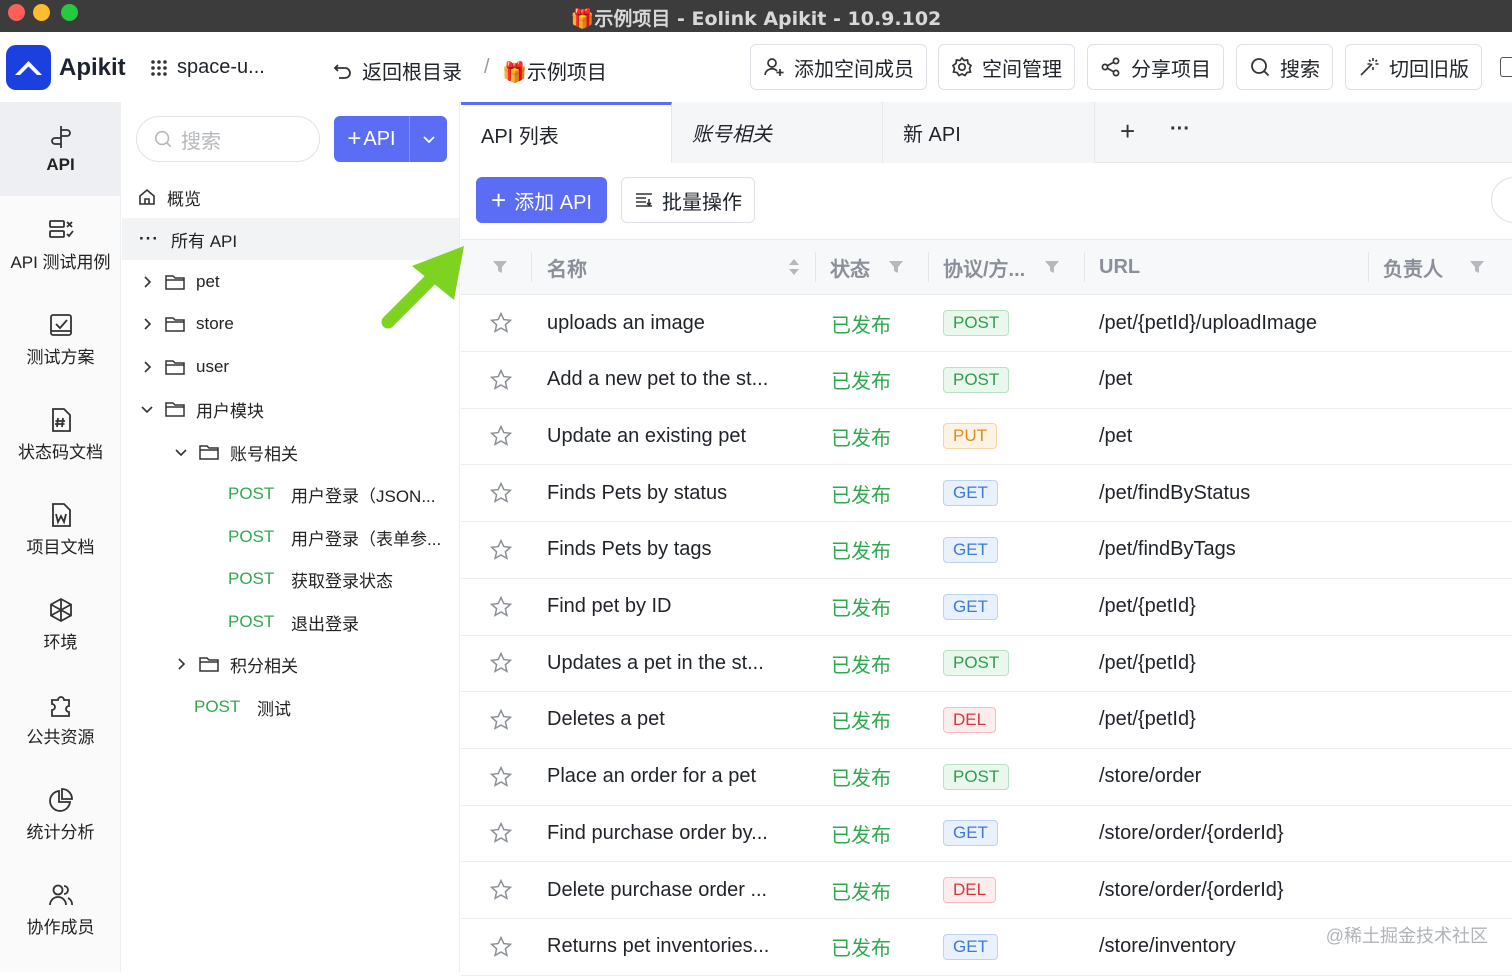 This screenshot has height=976, width=1512. What do you see at coordinates (970, 436) in the screenshot?
I see `method-badge: PUT` at bounding box center [970, 436].